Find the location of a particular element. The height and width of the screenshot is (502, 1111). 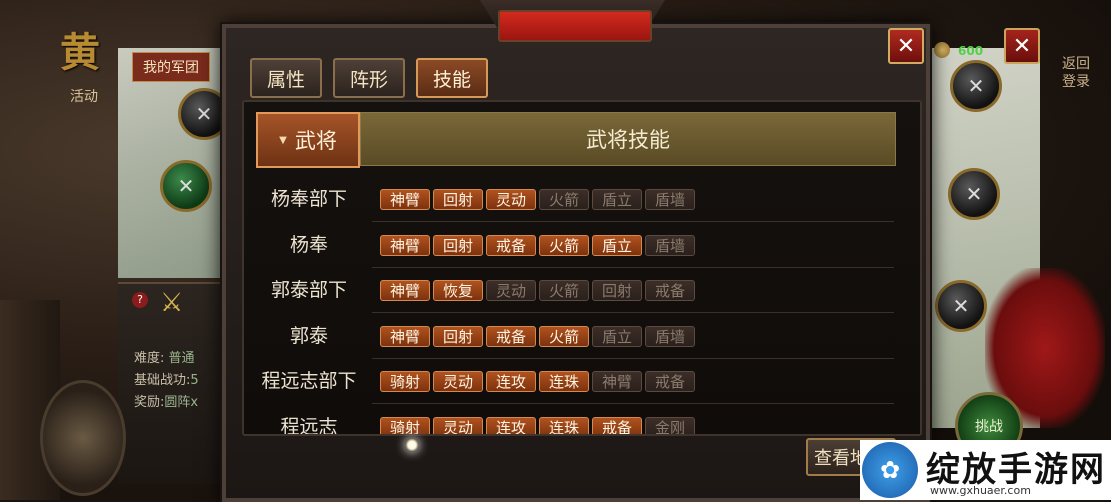

reward-value: 圆阵x is located at coordinates (181, 402).